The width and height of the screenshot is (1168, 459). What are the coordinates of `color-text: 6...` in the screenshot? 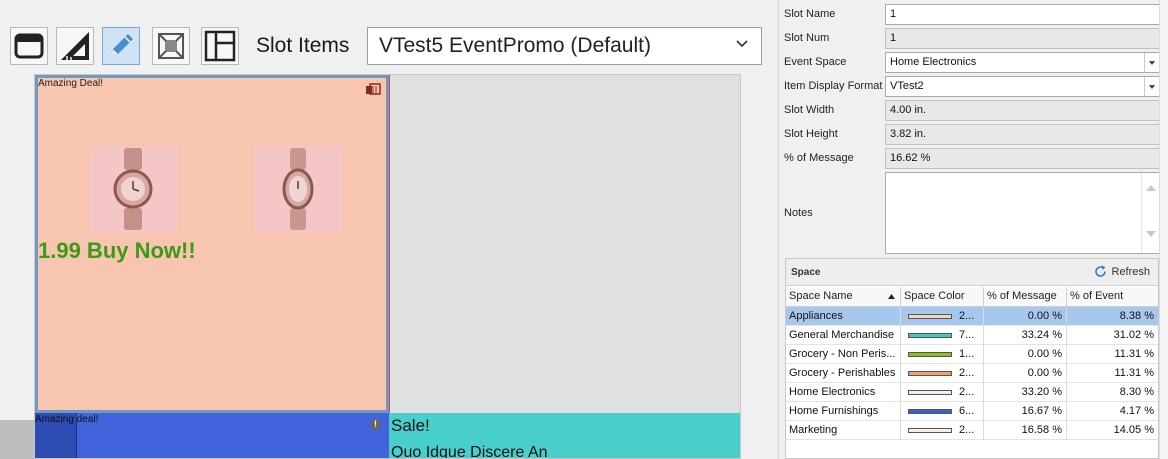 It's located at (967, 411).